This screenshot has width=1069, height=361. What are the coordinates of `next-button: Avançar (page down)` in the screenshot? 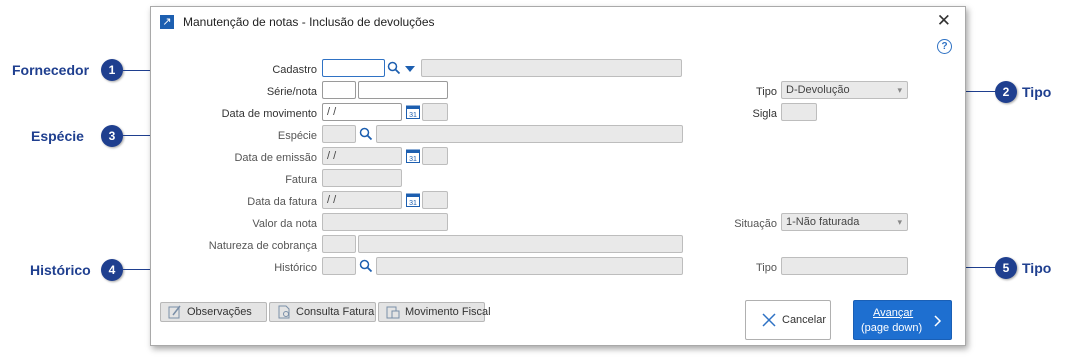 It's located at (902, 320).